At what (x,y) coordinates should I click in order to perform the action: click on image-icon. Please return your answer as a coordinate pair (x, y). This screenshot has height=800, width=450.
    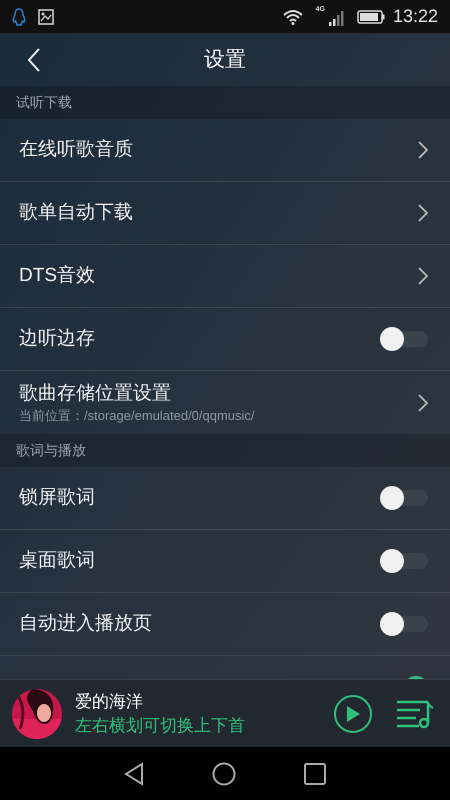
    Looking at the image, I should click on (46, 16).